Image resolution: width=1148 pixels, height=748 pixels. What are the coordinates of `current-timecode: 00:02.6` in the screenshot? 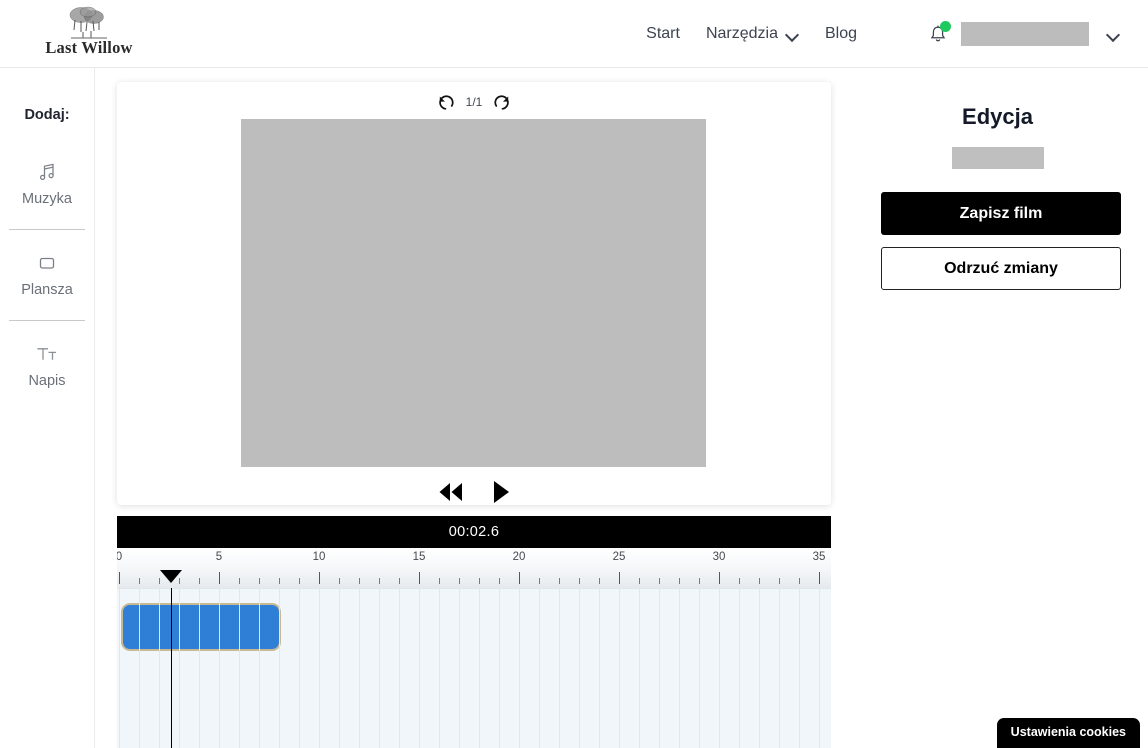 It's located at (474, 532).